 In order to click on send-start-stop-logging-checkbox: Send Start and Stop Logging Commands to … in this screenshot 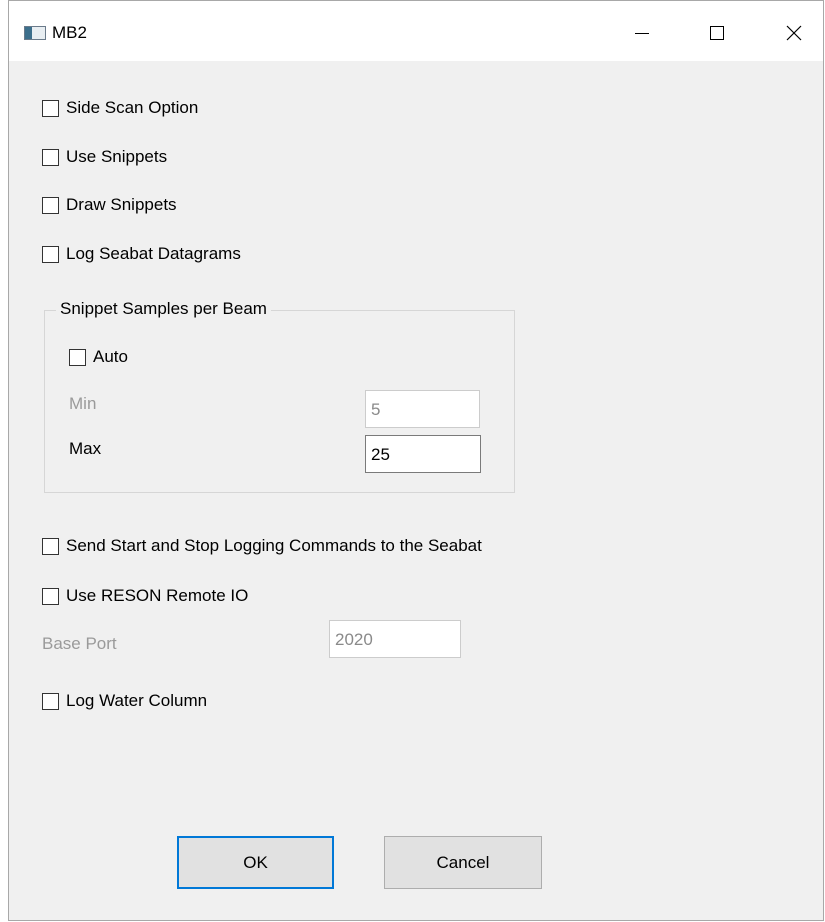, I will do `click(262, 546)`.